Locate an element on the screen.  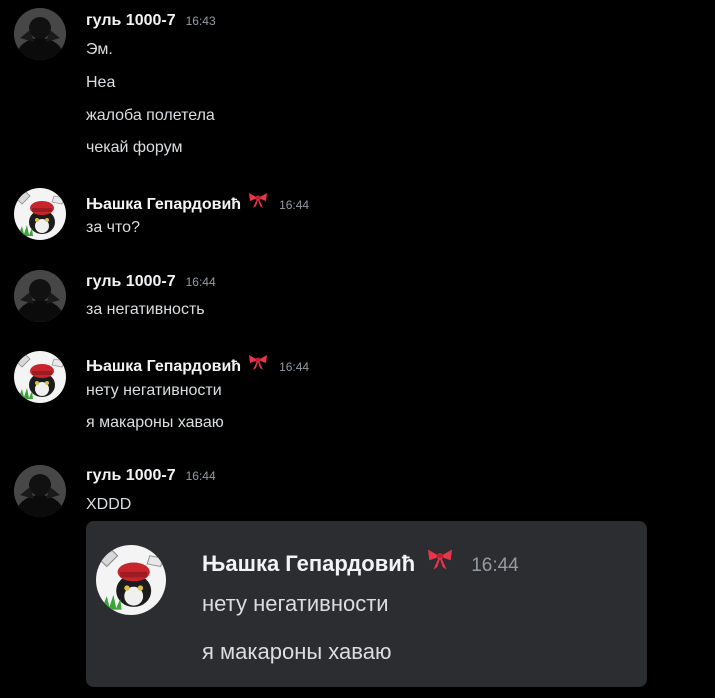
message-text: Эм. is located at coordinates (99, 49).